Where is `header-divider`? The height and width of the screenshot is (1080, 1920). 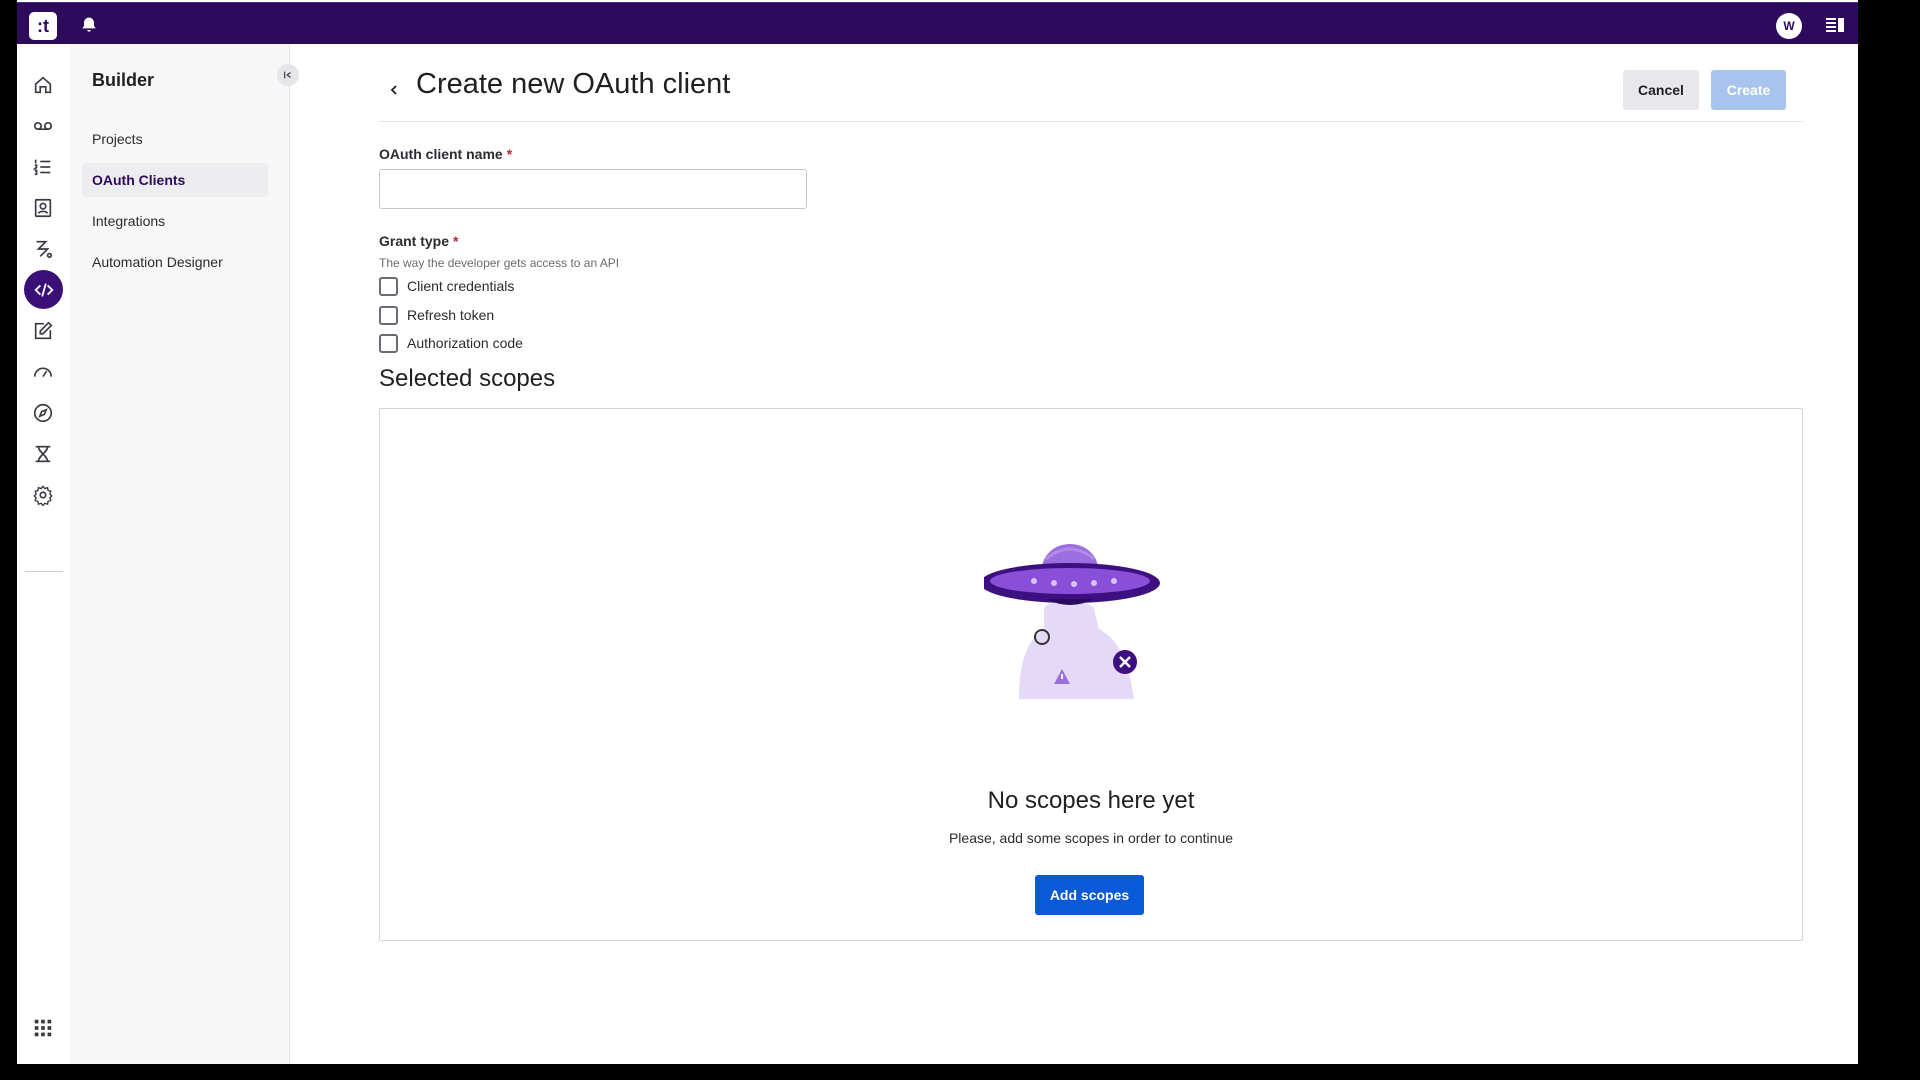 header-divider is located at coordinates (1091, 121).